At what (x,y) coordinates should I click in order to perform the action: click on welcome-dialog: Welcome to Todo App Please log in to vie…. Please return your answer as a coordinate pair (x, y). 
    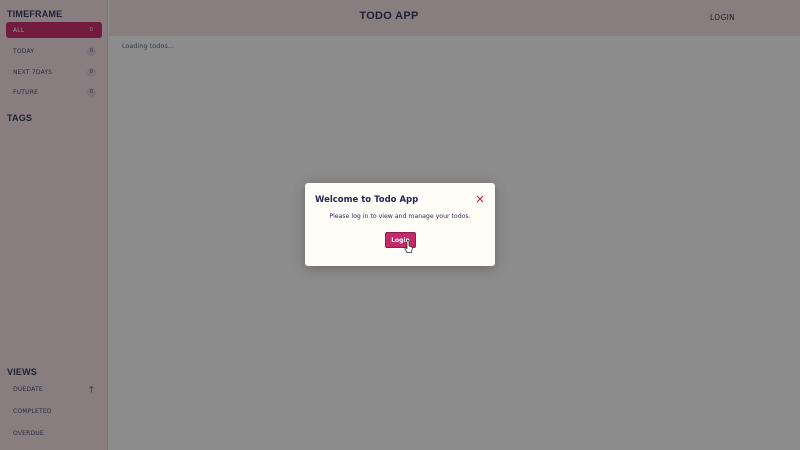
    Looking at the image, I should click on (400, 224).